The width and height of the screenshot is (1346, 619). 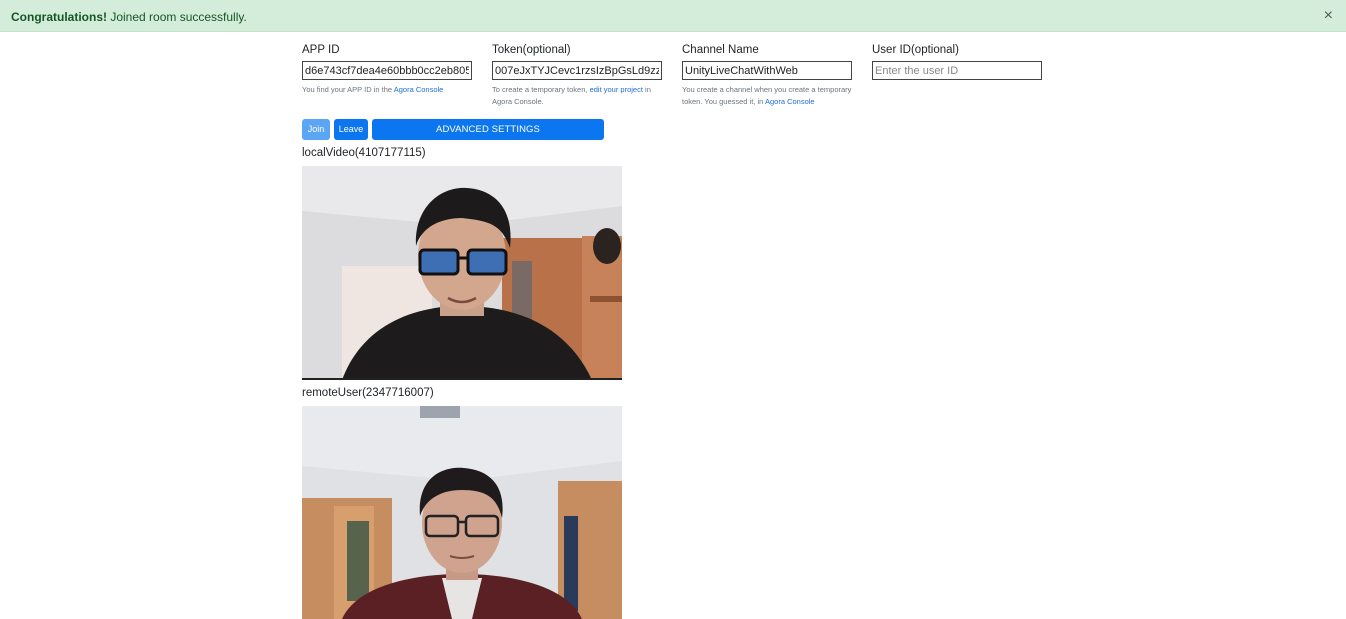 I want to click on alert-title: Congratulations!, so click(x=59, y=17).